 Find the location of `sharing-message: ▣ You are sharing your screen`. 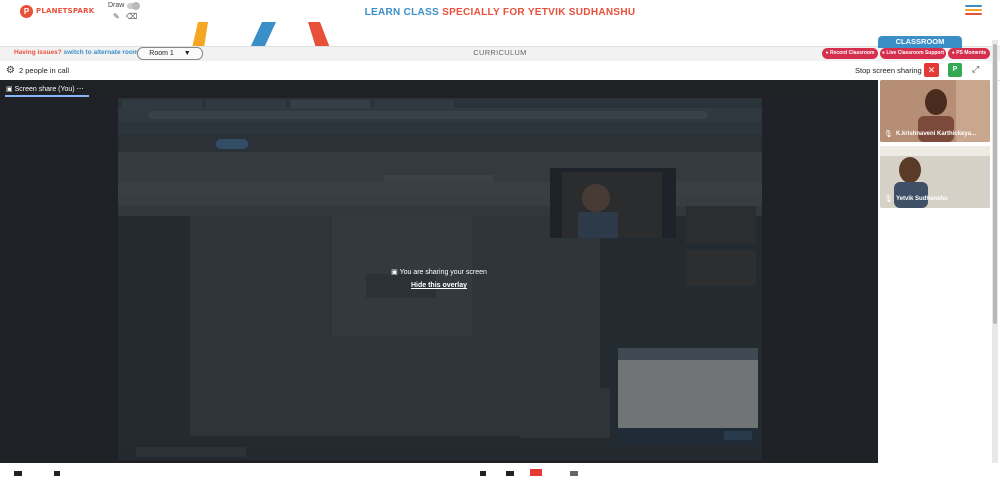

sharing-message: ▣ You are sharing your screen is located at coordinates (439, 272).